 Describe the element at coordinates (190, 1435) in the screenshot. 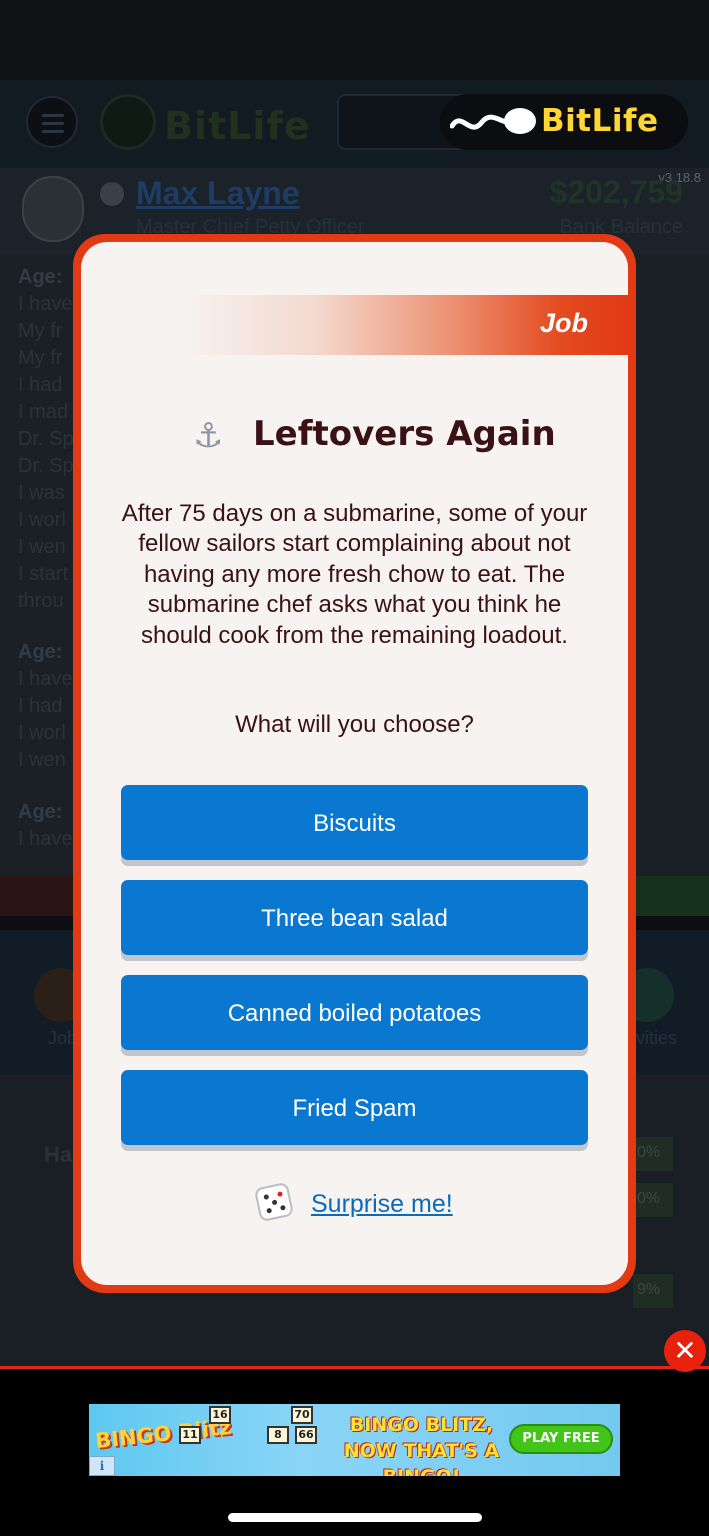

I see `ad-tile: 11` at that location.